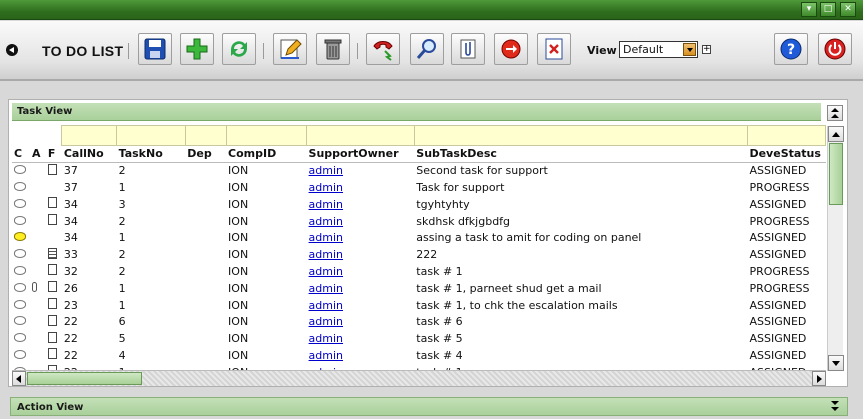 The image size is (863, 419). What do you see at coordinates (383, 49) in the screenshot?
I see `phone-button` at bounding box center [383, 49].